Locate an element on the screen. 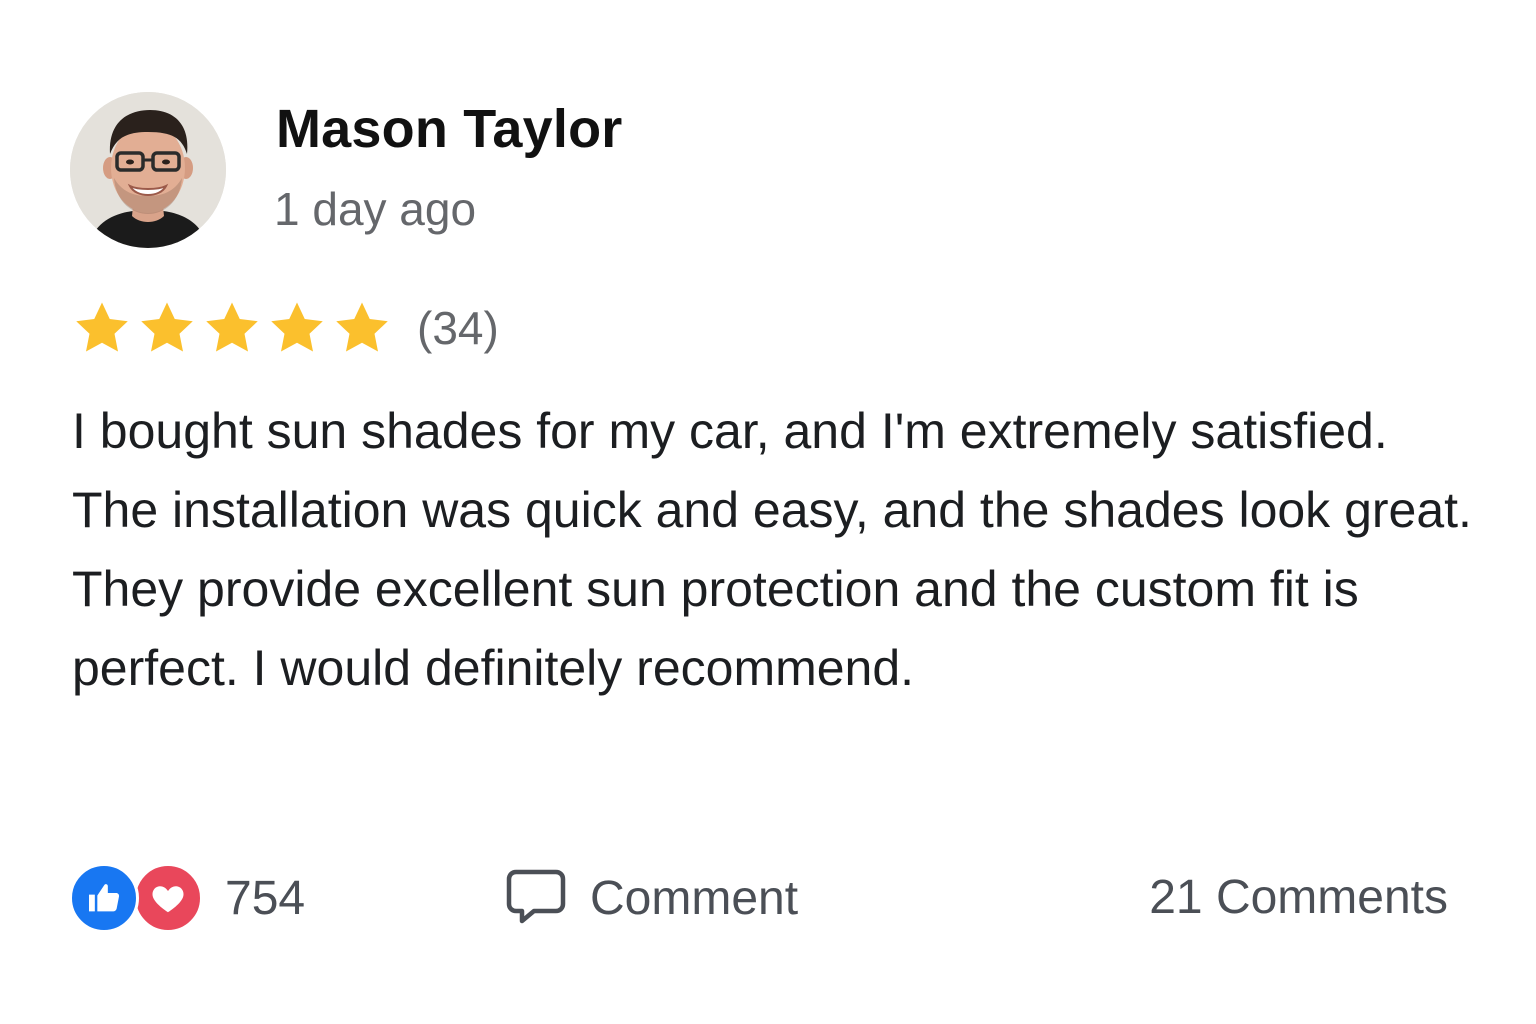  star-rating: (34) is located at coordinates (285, 328).